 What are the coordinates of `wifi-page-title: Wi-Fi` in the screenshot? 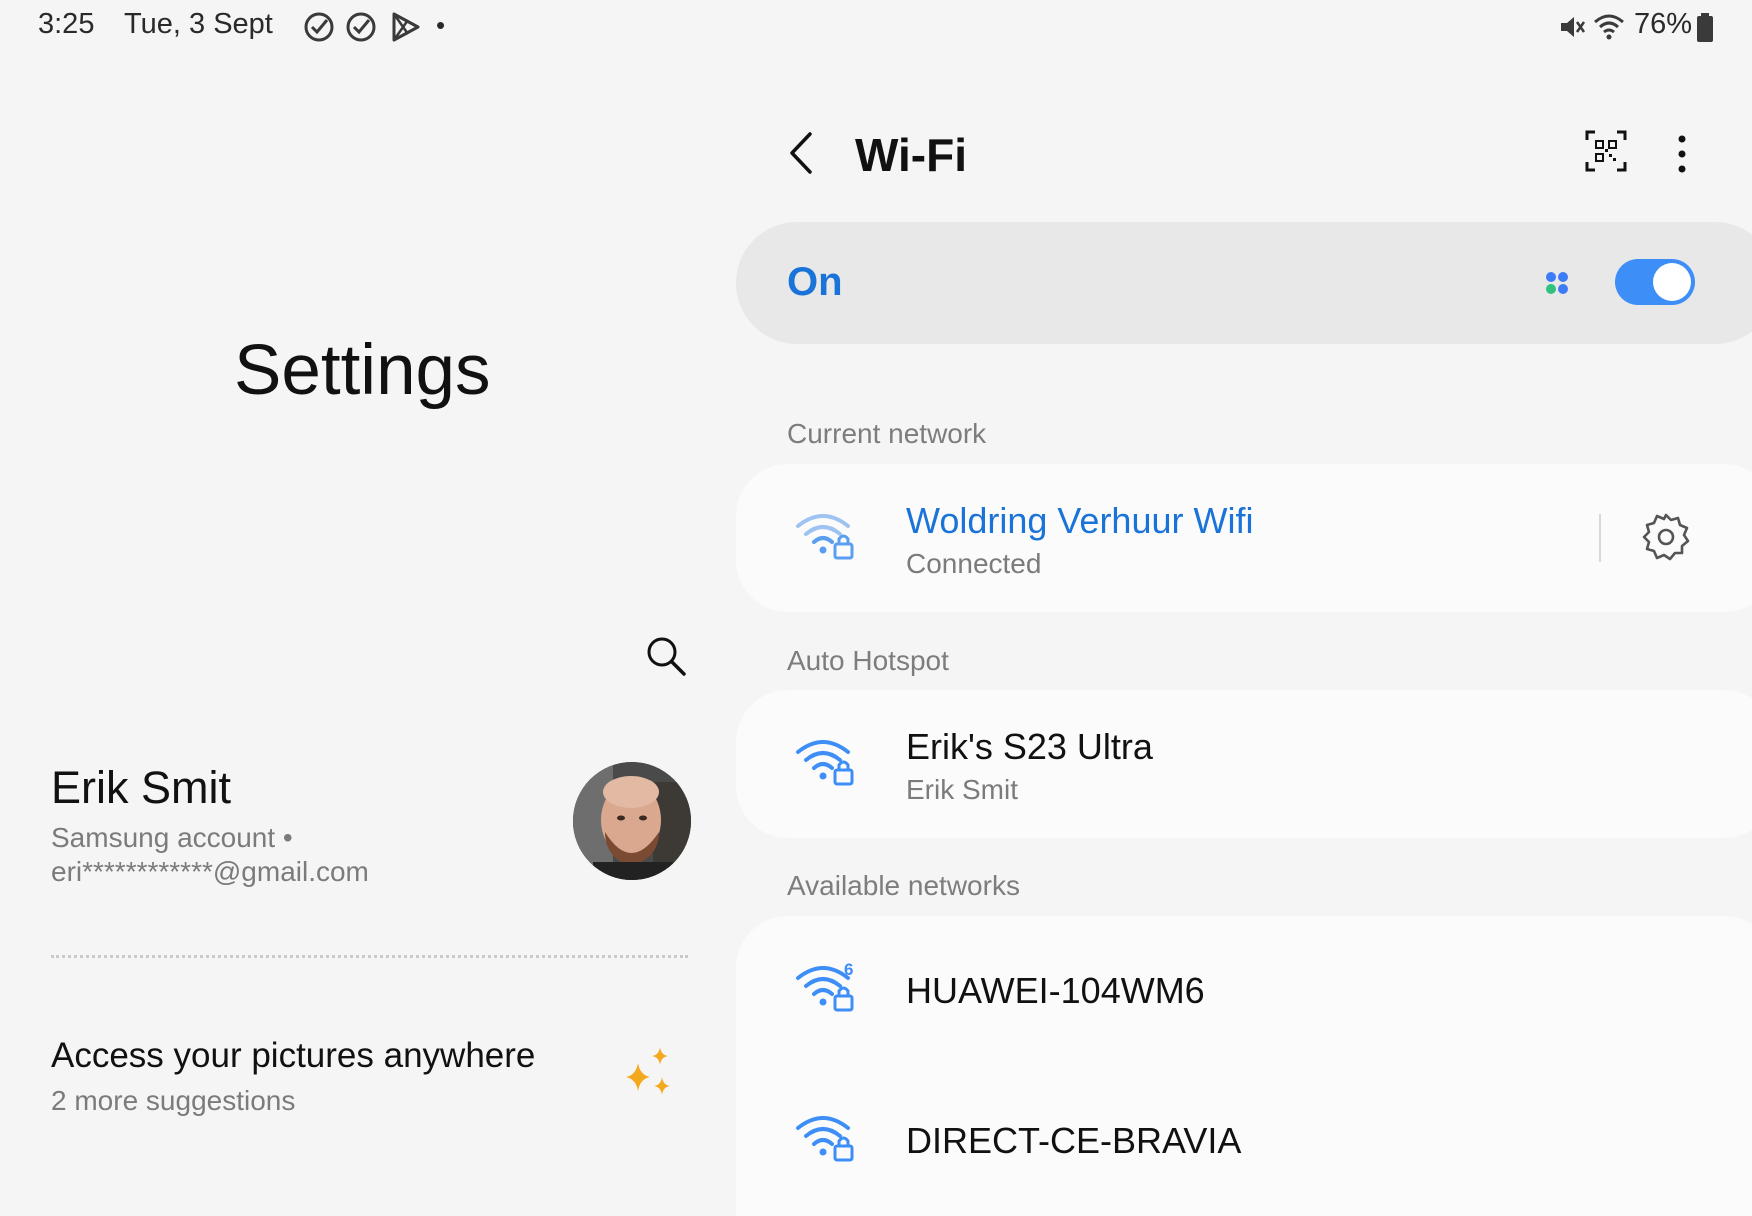 It's located at (911, 155).